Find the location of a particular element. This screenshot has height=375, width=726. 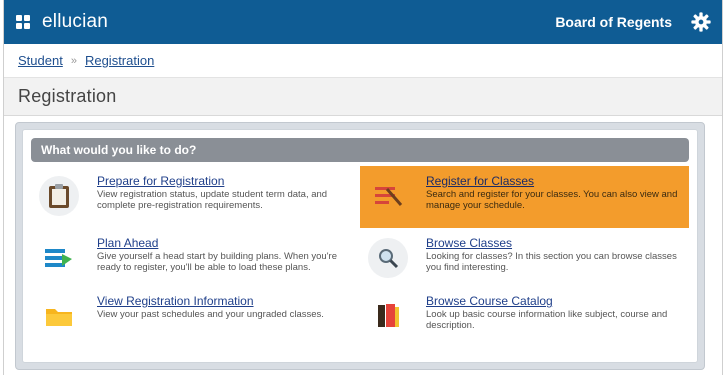

gear-icon is located at coordinates (701, 22).